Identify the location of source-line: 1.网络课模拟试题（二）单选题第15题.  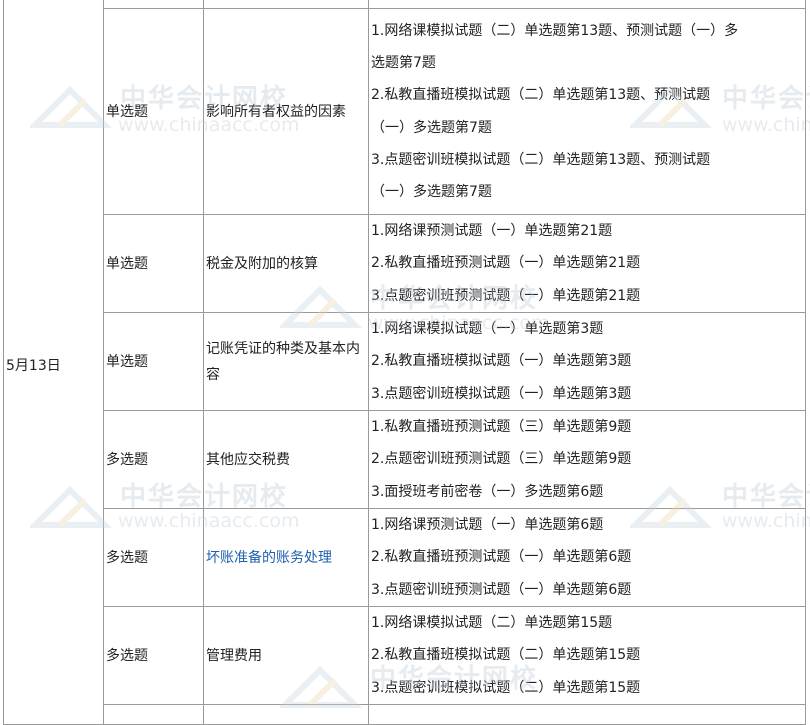
(492, 623).